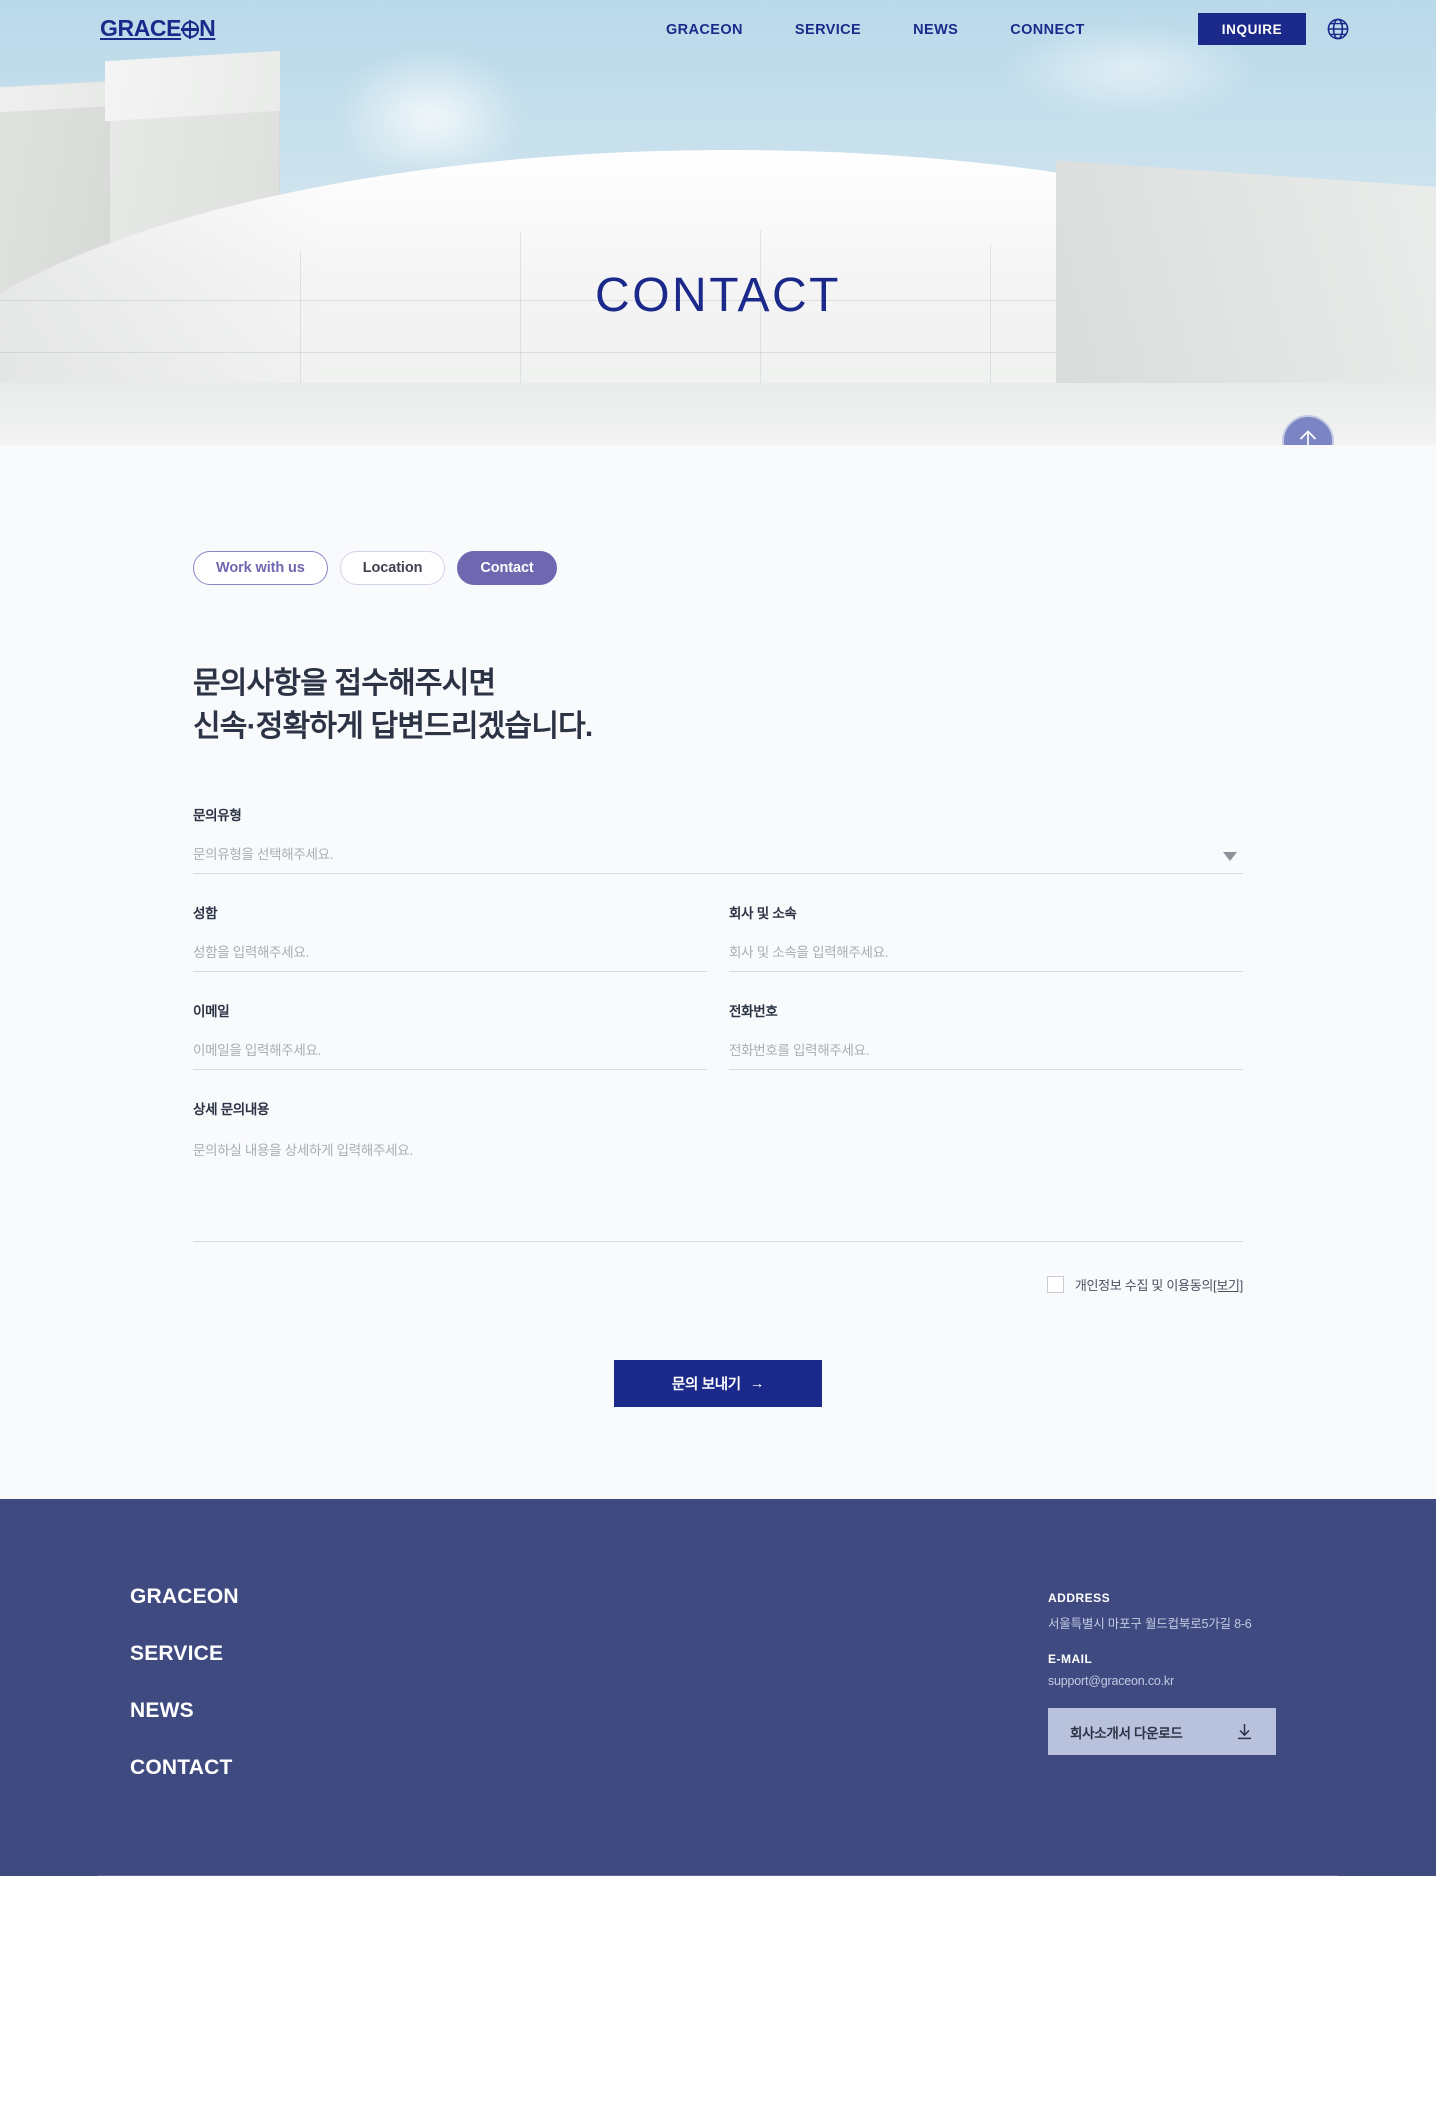 The height and width of the screenshot is (2109, 1436). I want to click on arrow-right-icon: →, so click(757, 1383).